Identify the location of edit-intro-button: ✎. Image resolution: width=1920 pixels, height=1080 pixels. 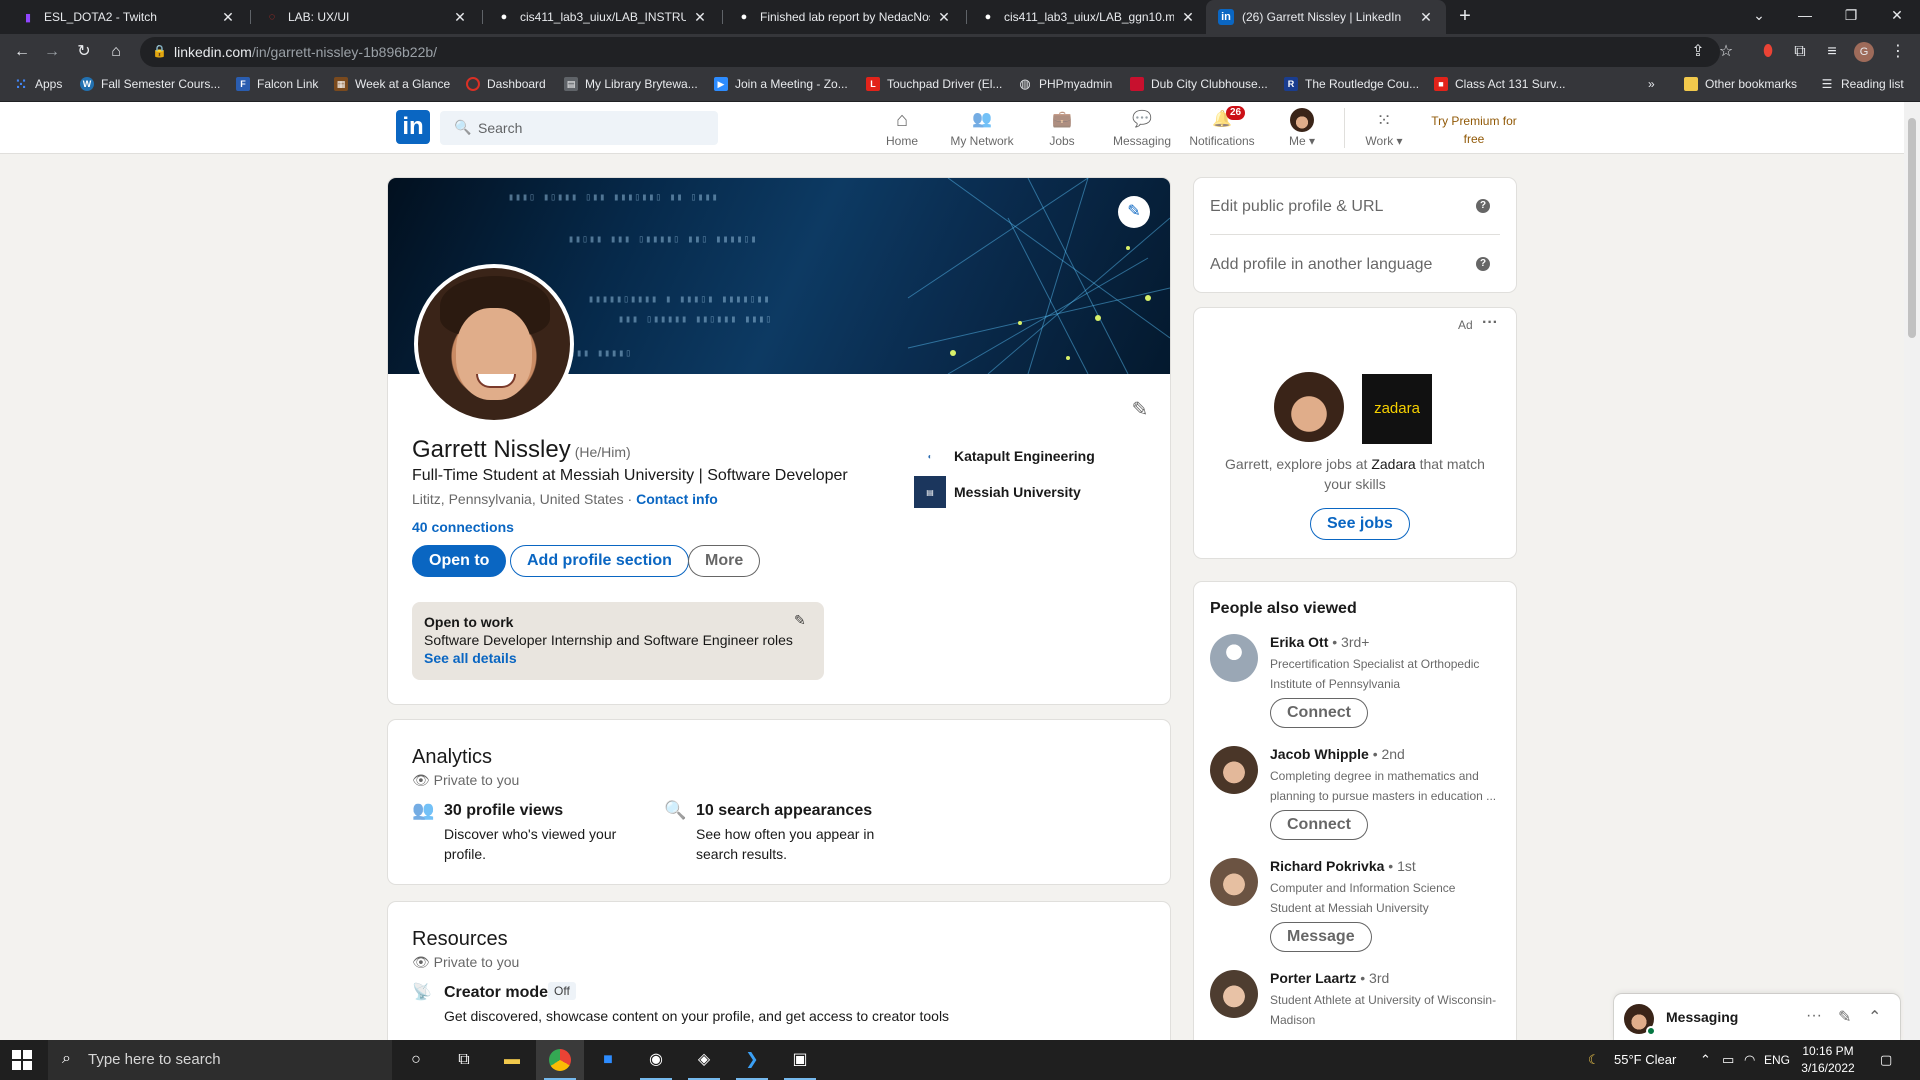
(1140, 410).